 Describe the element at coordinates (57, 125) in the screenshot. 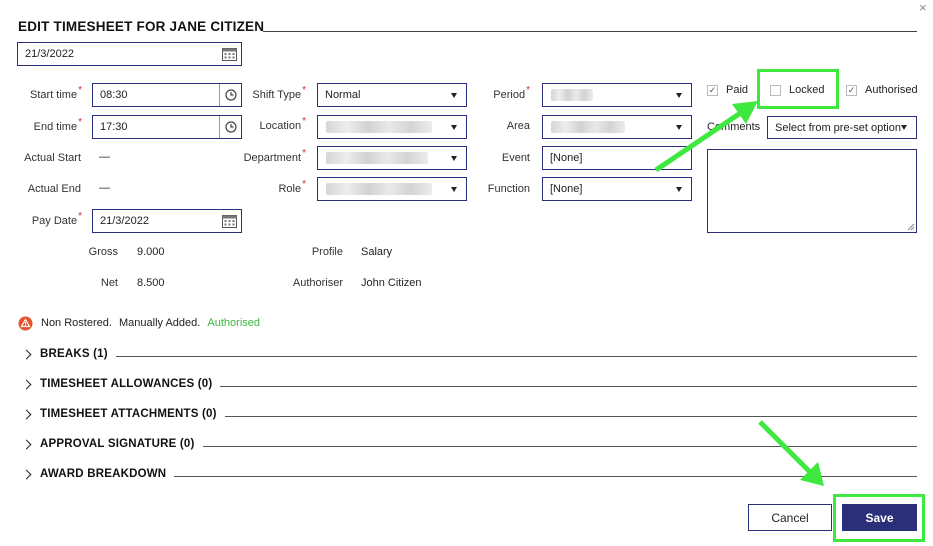

I see `end-time-label: End time*` at that location.